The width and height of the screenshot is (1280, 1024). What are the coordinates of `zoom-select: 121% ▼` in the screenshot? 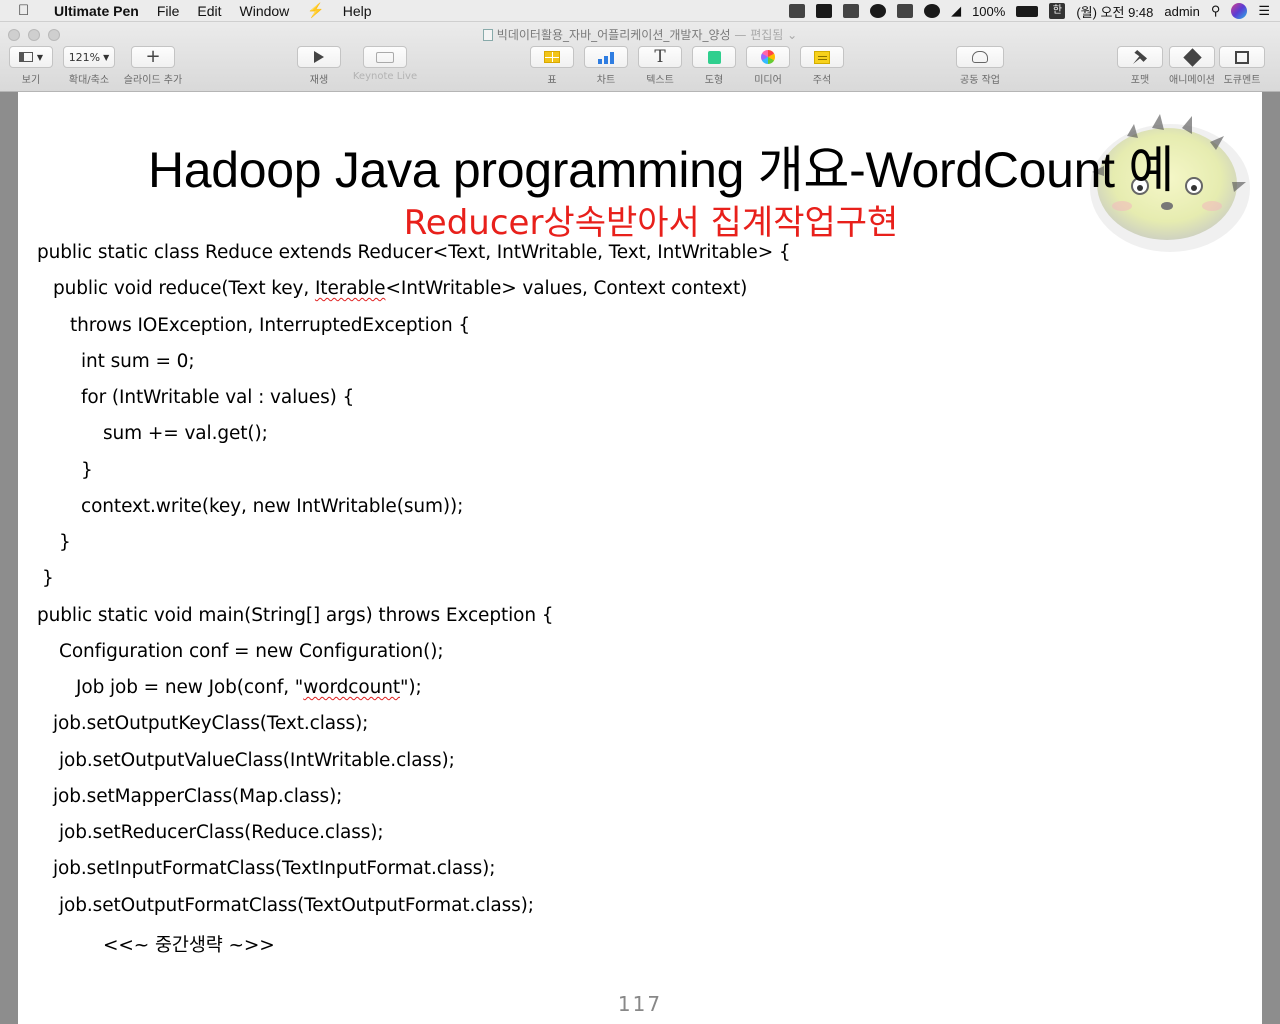 It's located at (89, 57).